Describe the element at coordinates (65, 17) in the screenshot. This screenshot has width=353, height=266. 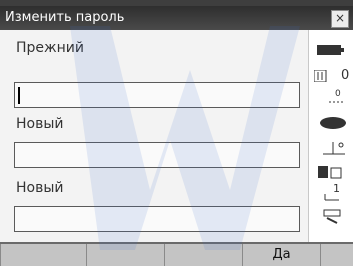
I see `dialog-title: Изменить пароль` at that location.